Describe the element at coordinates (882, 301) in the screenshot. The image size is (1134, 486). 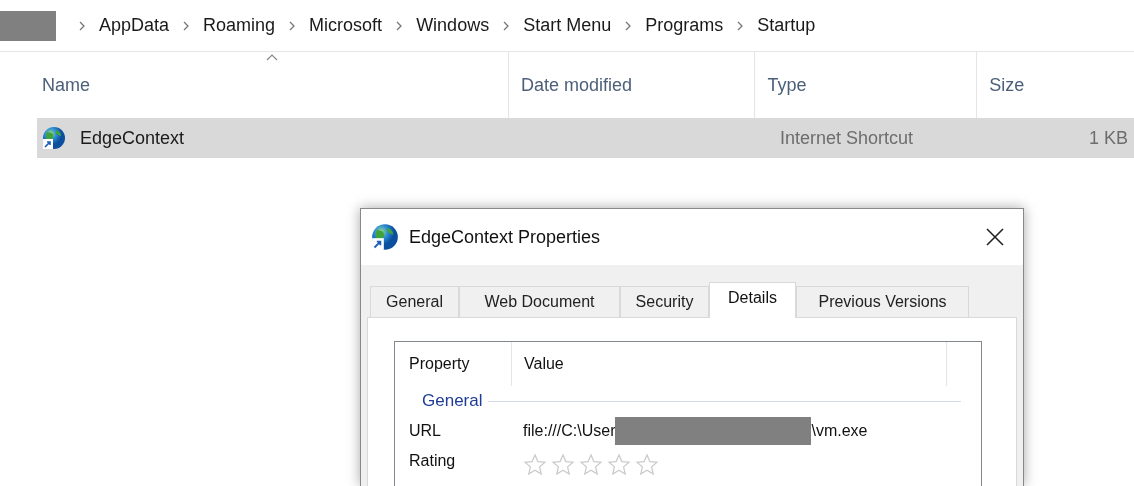
I see `tab: Previous Versions` at that location.